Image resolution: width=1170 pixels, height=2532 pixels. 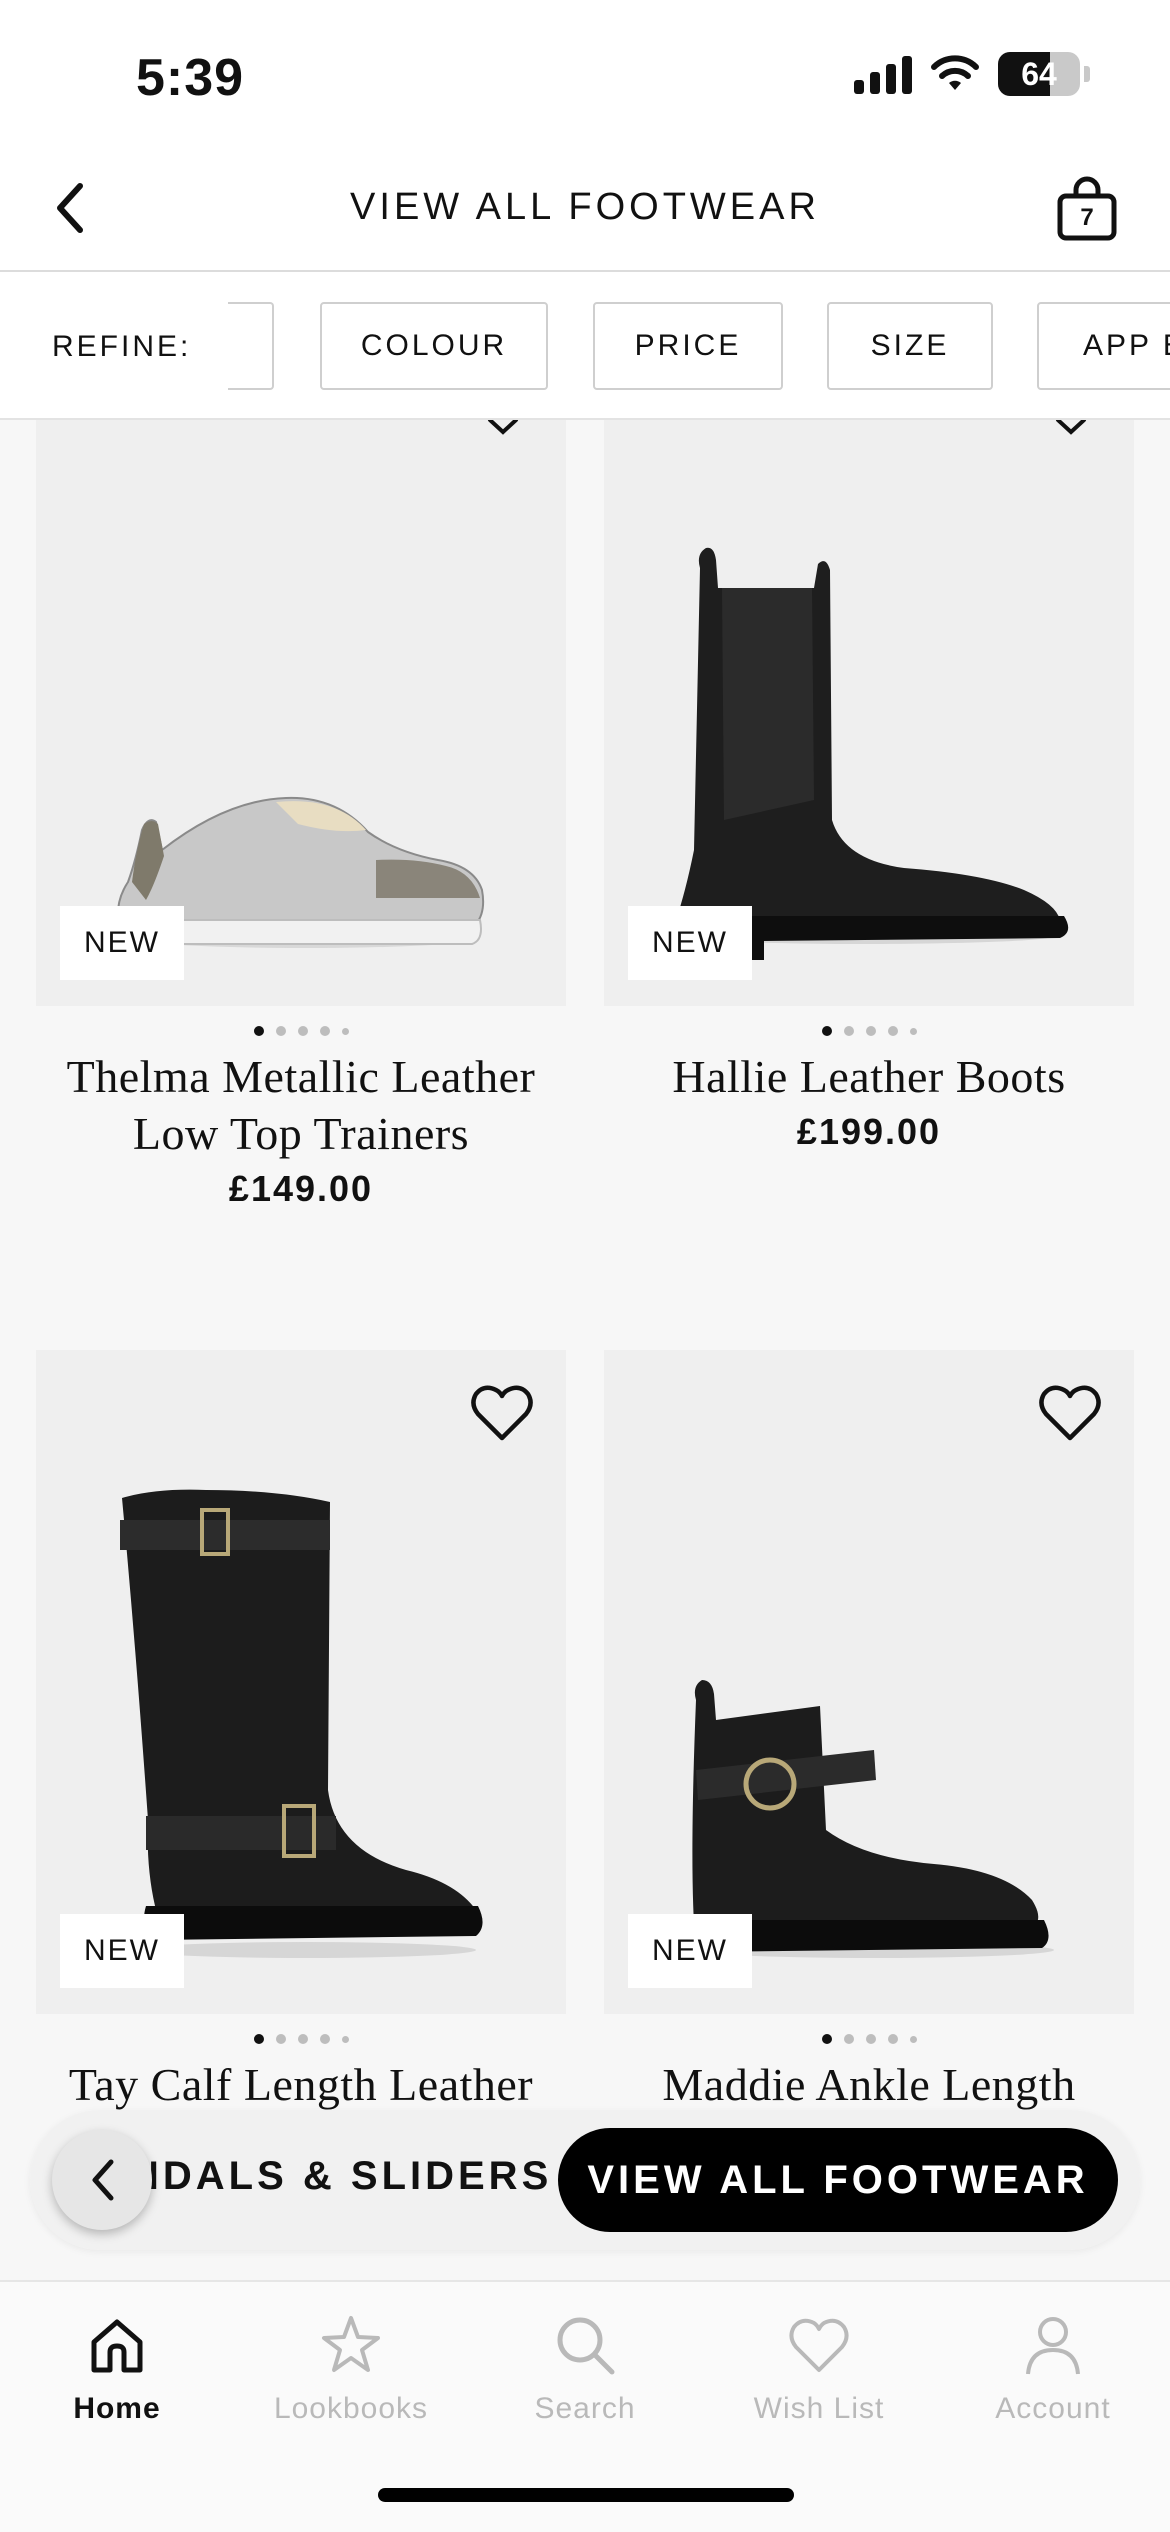 I want to click on product-card: NEW Tay Calf Length Leather, so click(x=301, y=1731).